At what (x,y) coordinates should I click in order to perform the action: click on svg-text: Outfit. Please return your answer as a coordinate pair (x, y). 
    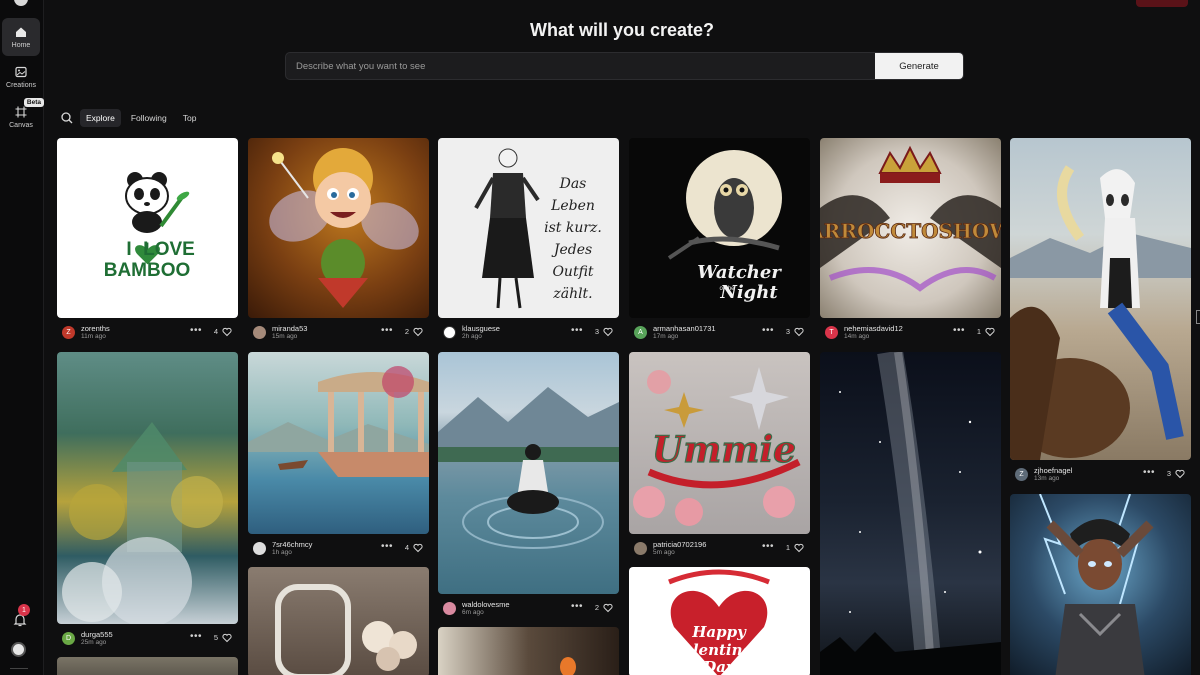
    Looking at the image, I should click on (572, 272).